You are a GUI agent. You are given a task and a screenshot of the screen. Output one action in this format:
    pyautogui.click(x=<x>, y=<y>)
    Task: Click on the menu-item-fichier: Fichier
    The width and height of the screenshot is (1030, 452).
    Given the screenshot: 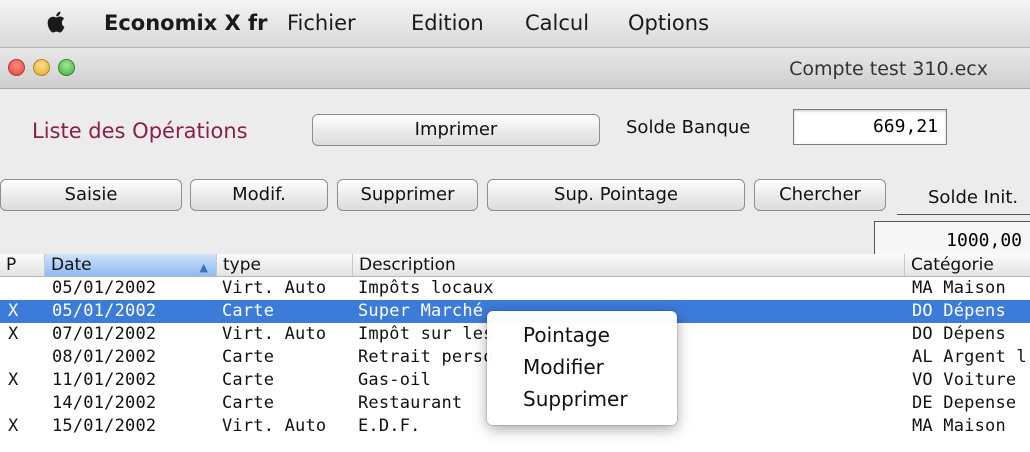 What is the action you would take?
    pyautogui.click(x=321, y=23)
    